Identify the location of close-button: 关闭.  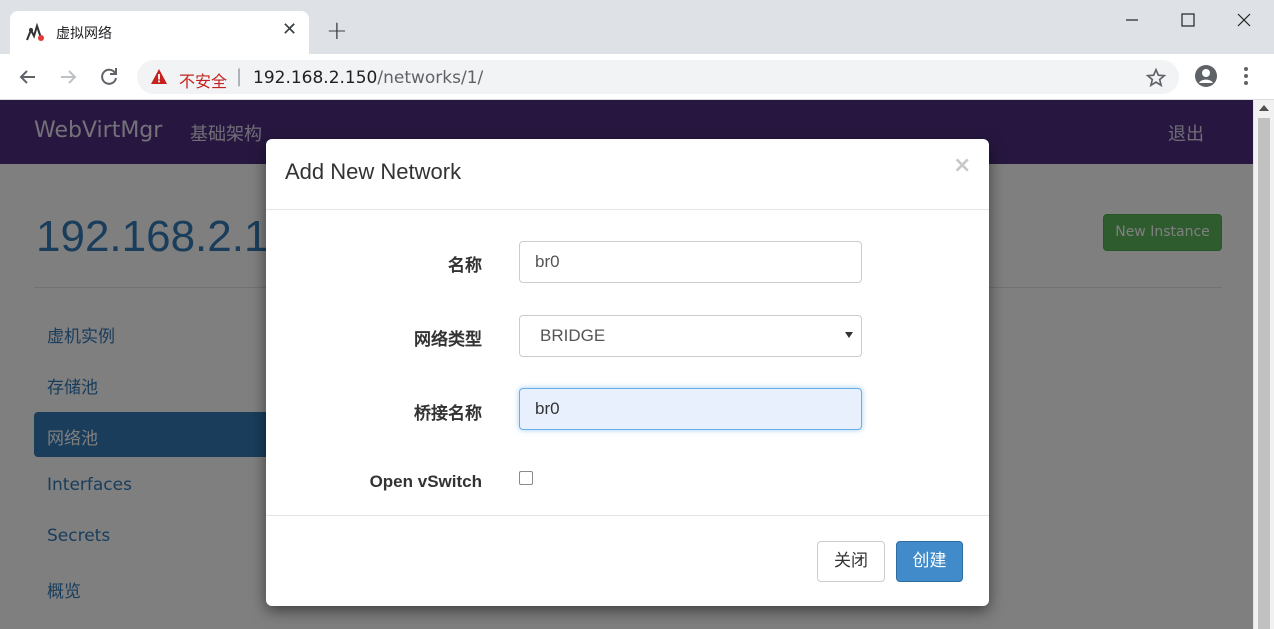
(851, 561).